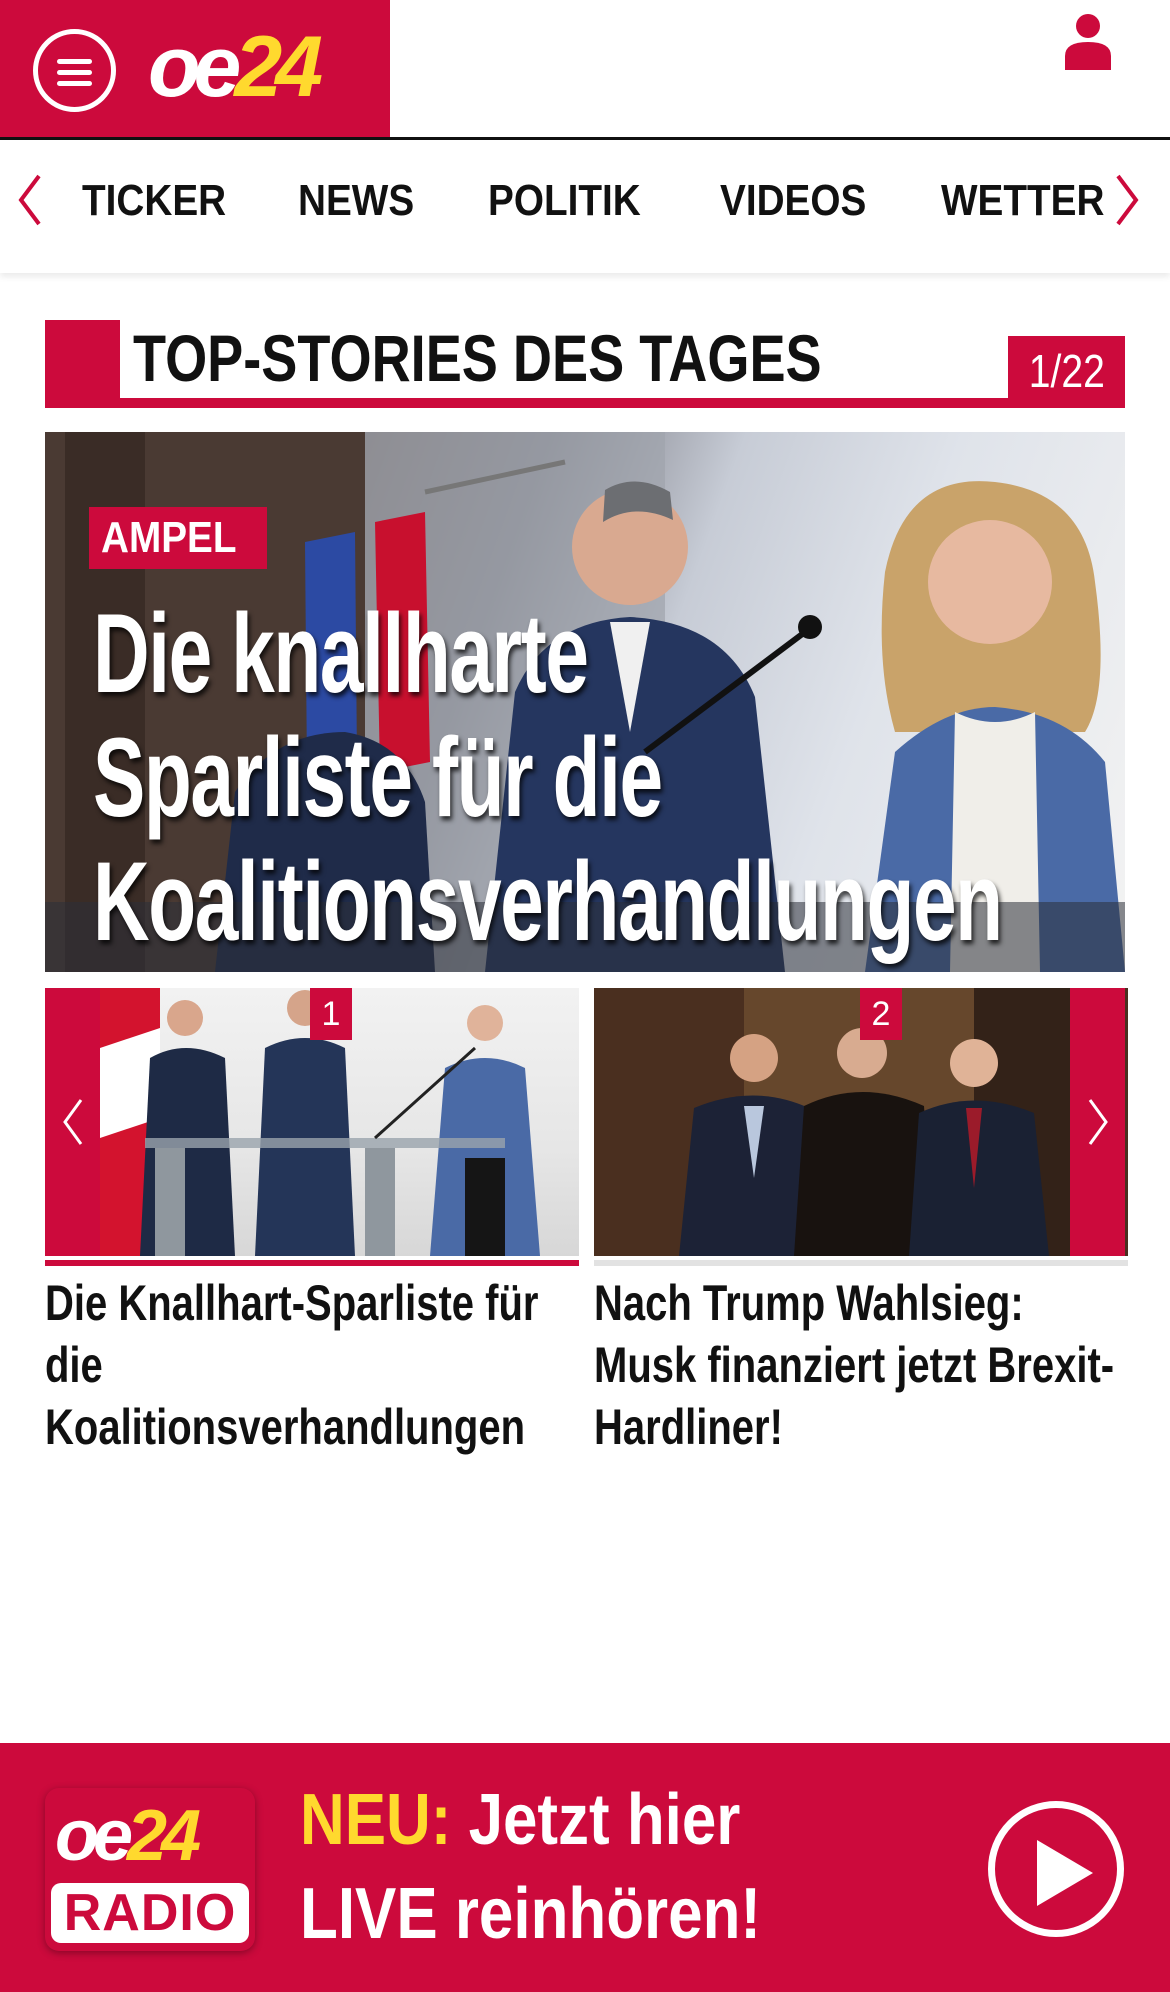 The image size is (1170, 1992). I want to click on radio-logo: oe24 RADIO, so click(150, 1869).